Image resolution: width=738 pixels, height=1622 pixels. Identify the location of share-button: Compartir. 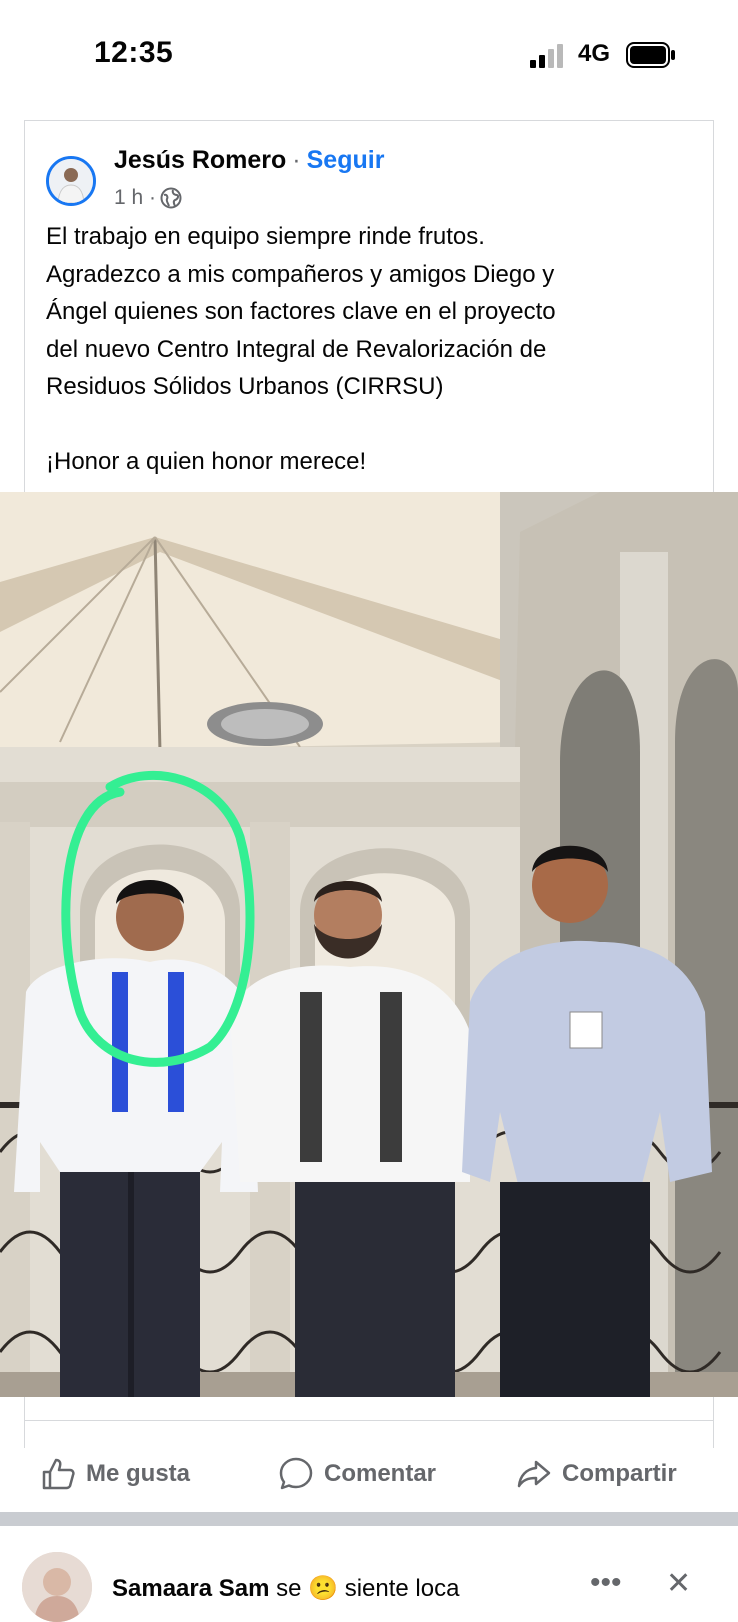
(596, 1474).